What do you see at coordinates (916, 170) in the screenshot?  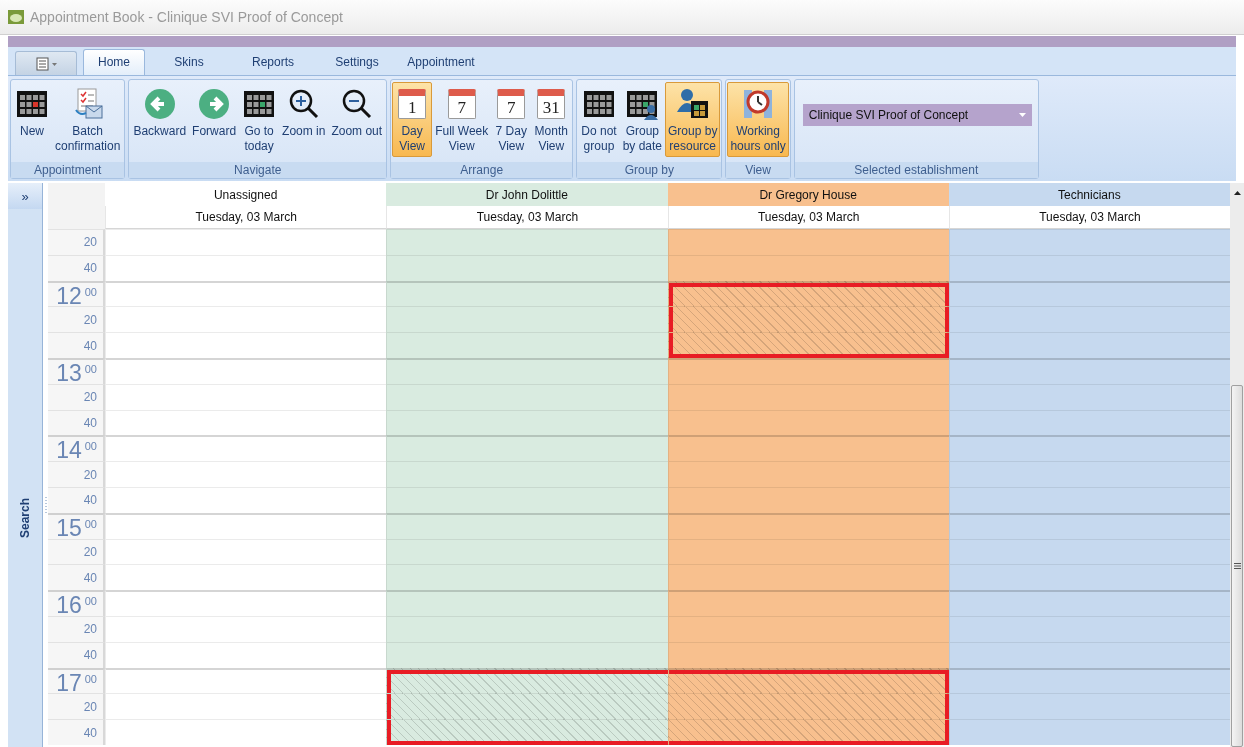 I see `group-caption: Selected establishment` at bounding box center [916, 170].